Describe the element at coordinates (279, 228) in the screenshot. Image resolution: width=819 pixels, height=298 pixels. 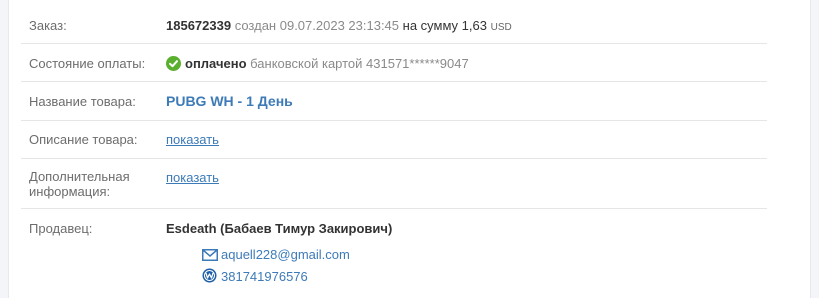
I see `seller-name: Esdeath (Бабаев Тимур Закирович)` at that location.